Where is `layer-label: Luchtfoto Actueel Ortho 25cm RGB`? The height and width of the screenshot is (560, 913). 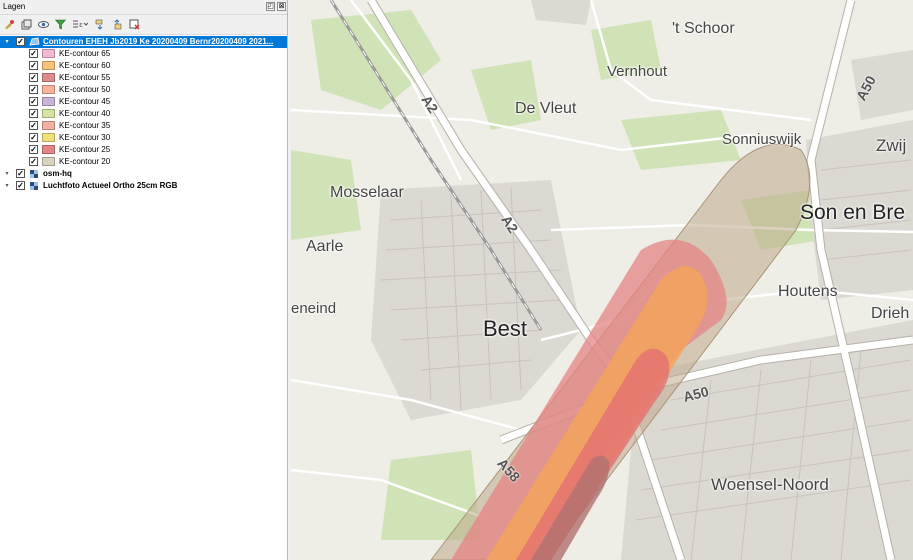 layer-label: Luchtfoto Actueel Ortho 25cm RGB is located at coordinates (110, 185).